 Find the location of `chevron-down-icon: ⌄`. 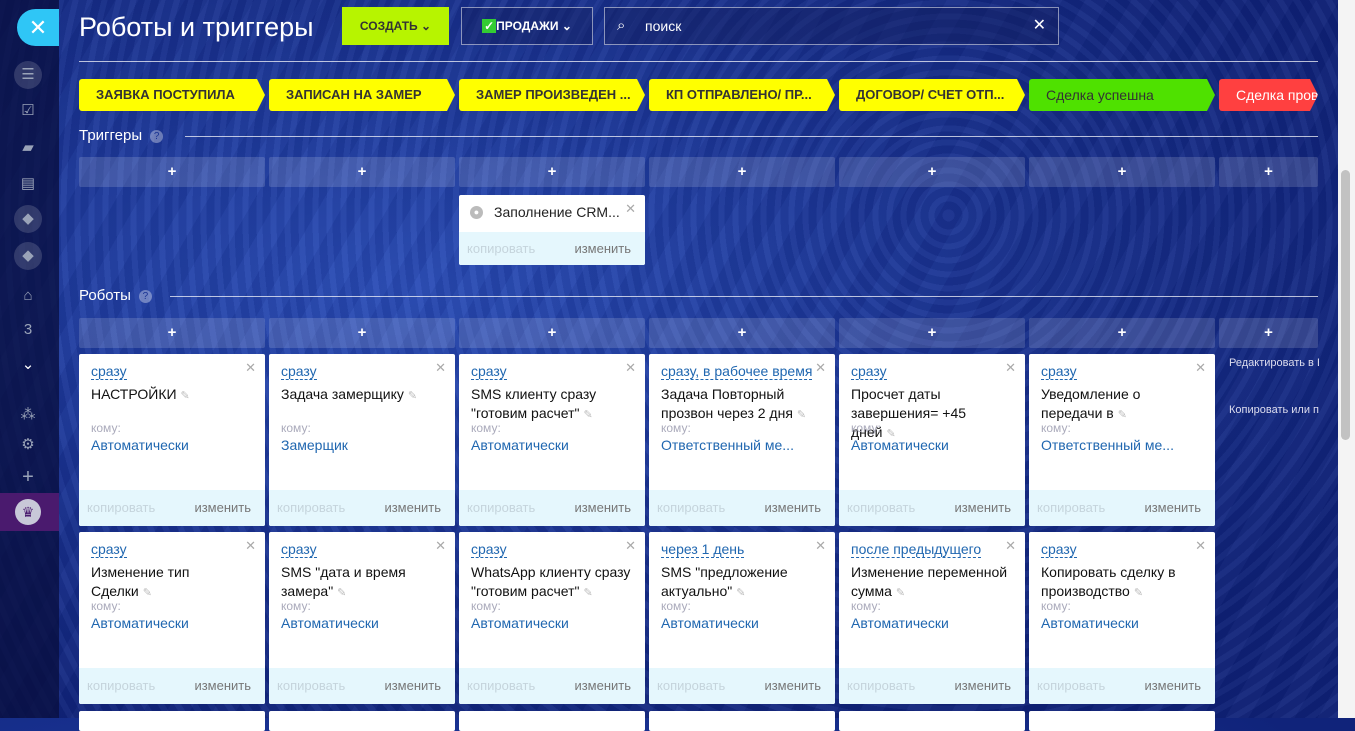

chevron-down-icon: ⌄ is located at coordinates (28, 365).